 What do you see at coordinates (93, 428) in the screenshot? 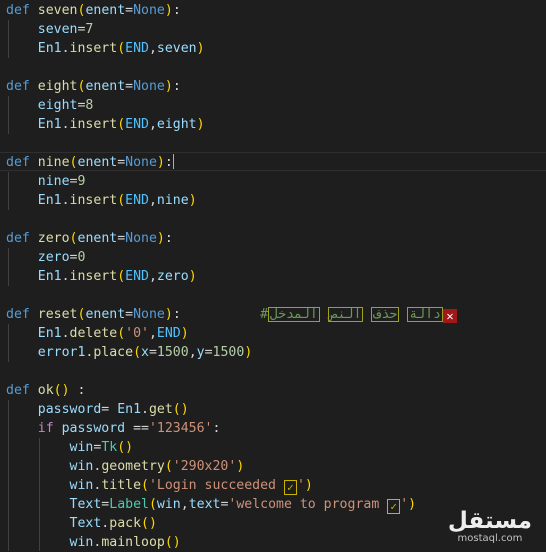
I see `token: password` at bounding box center [93, 428].